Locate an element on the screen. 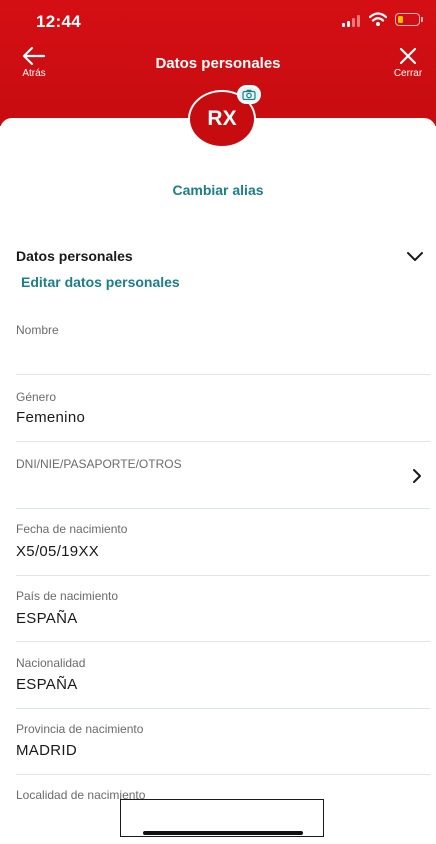  status-bar: 12:44 is located at coordinates (218, 22).